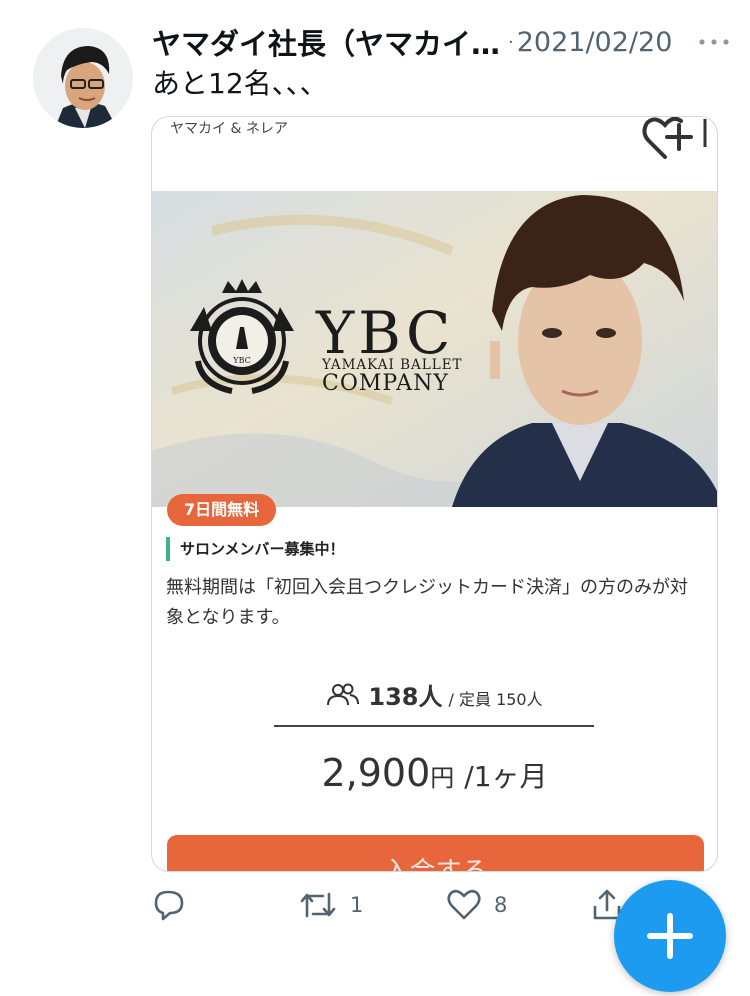 The width and height of the screenshot is (750, 996). What do you see at coordinates (240, 83) in the screenshot?
I see `tweet-text: あと12名、、、` at bounding box center [240, 83].